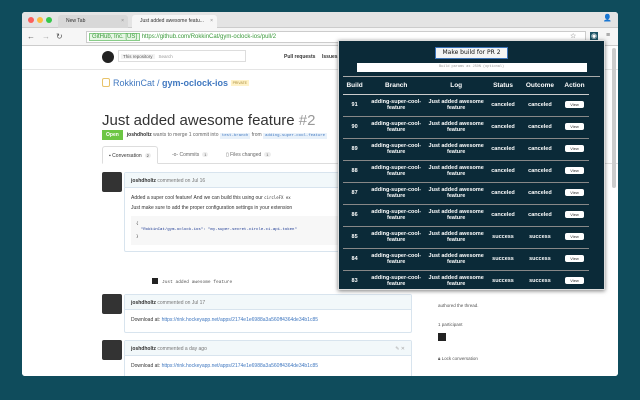 The image size is (640, 400). What do you see at coordinates (112, 135) in the screenshot?
I see `status-badge: Open` at bounding box center [112, 135].